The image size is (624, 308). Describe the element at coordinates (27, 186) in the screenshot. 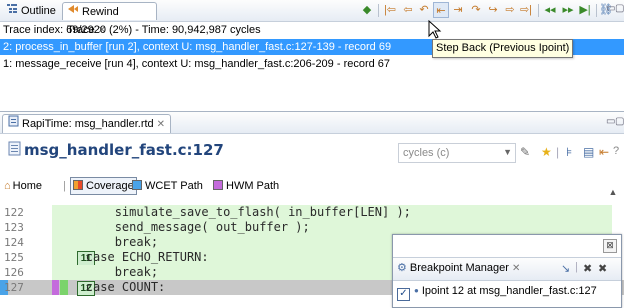

I see `home-label: Home` at that location.